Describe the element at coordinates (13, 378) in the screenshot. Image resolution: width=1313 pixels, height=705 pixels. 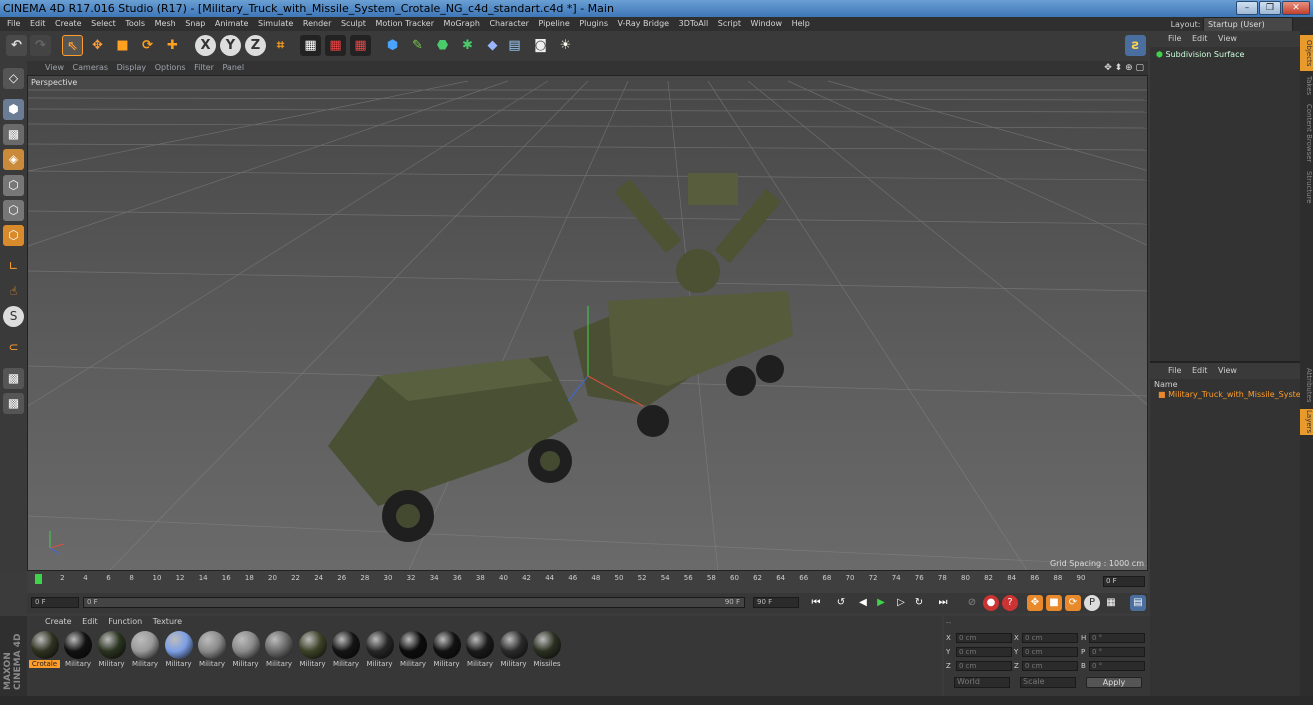
I see `lock-workplane-icon: ▩` at that location.